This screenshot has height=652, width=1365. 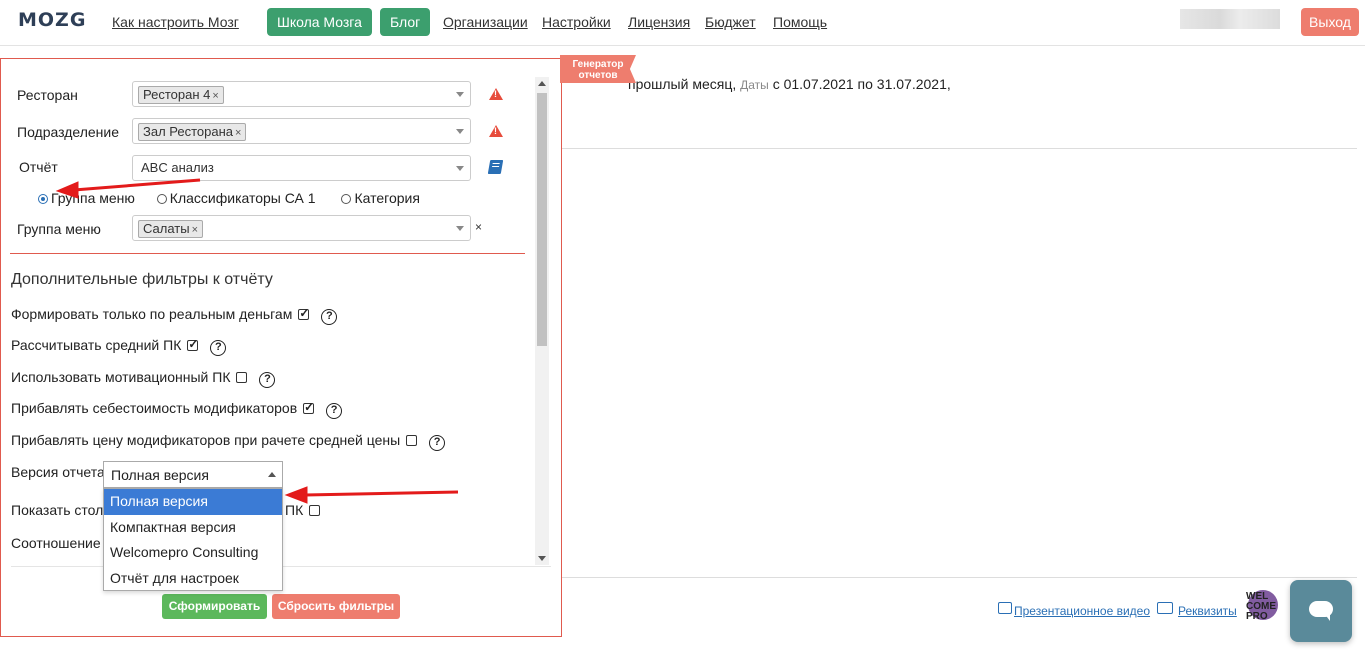 I want to click on version-select: Полная версия, so click(x=193, y=474).